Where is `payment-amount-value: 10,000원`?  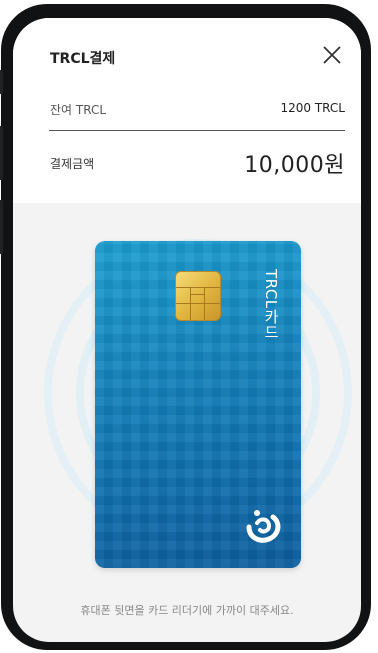 payment-amount-value: 10,000원 is located at coordinates (294, 165).